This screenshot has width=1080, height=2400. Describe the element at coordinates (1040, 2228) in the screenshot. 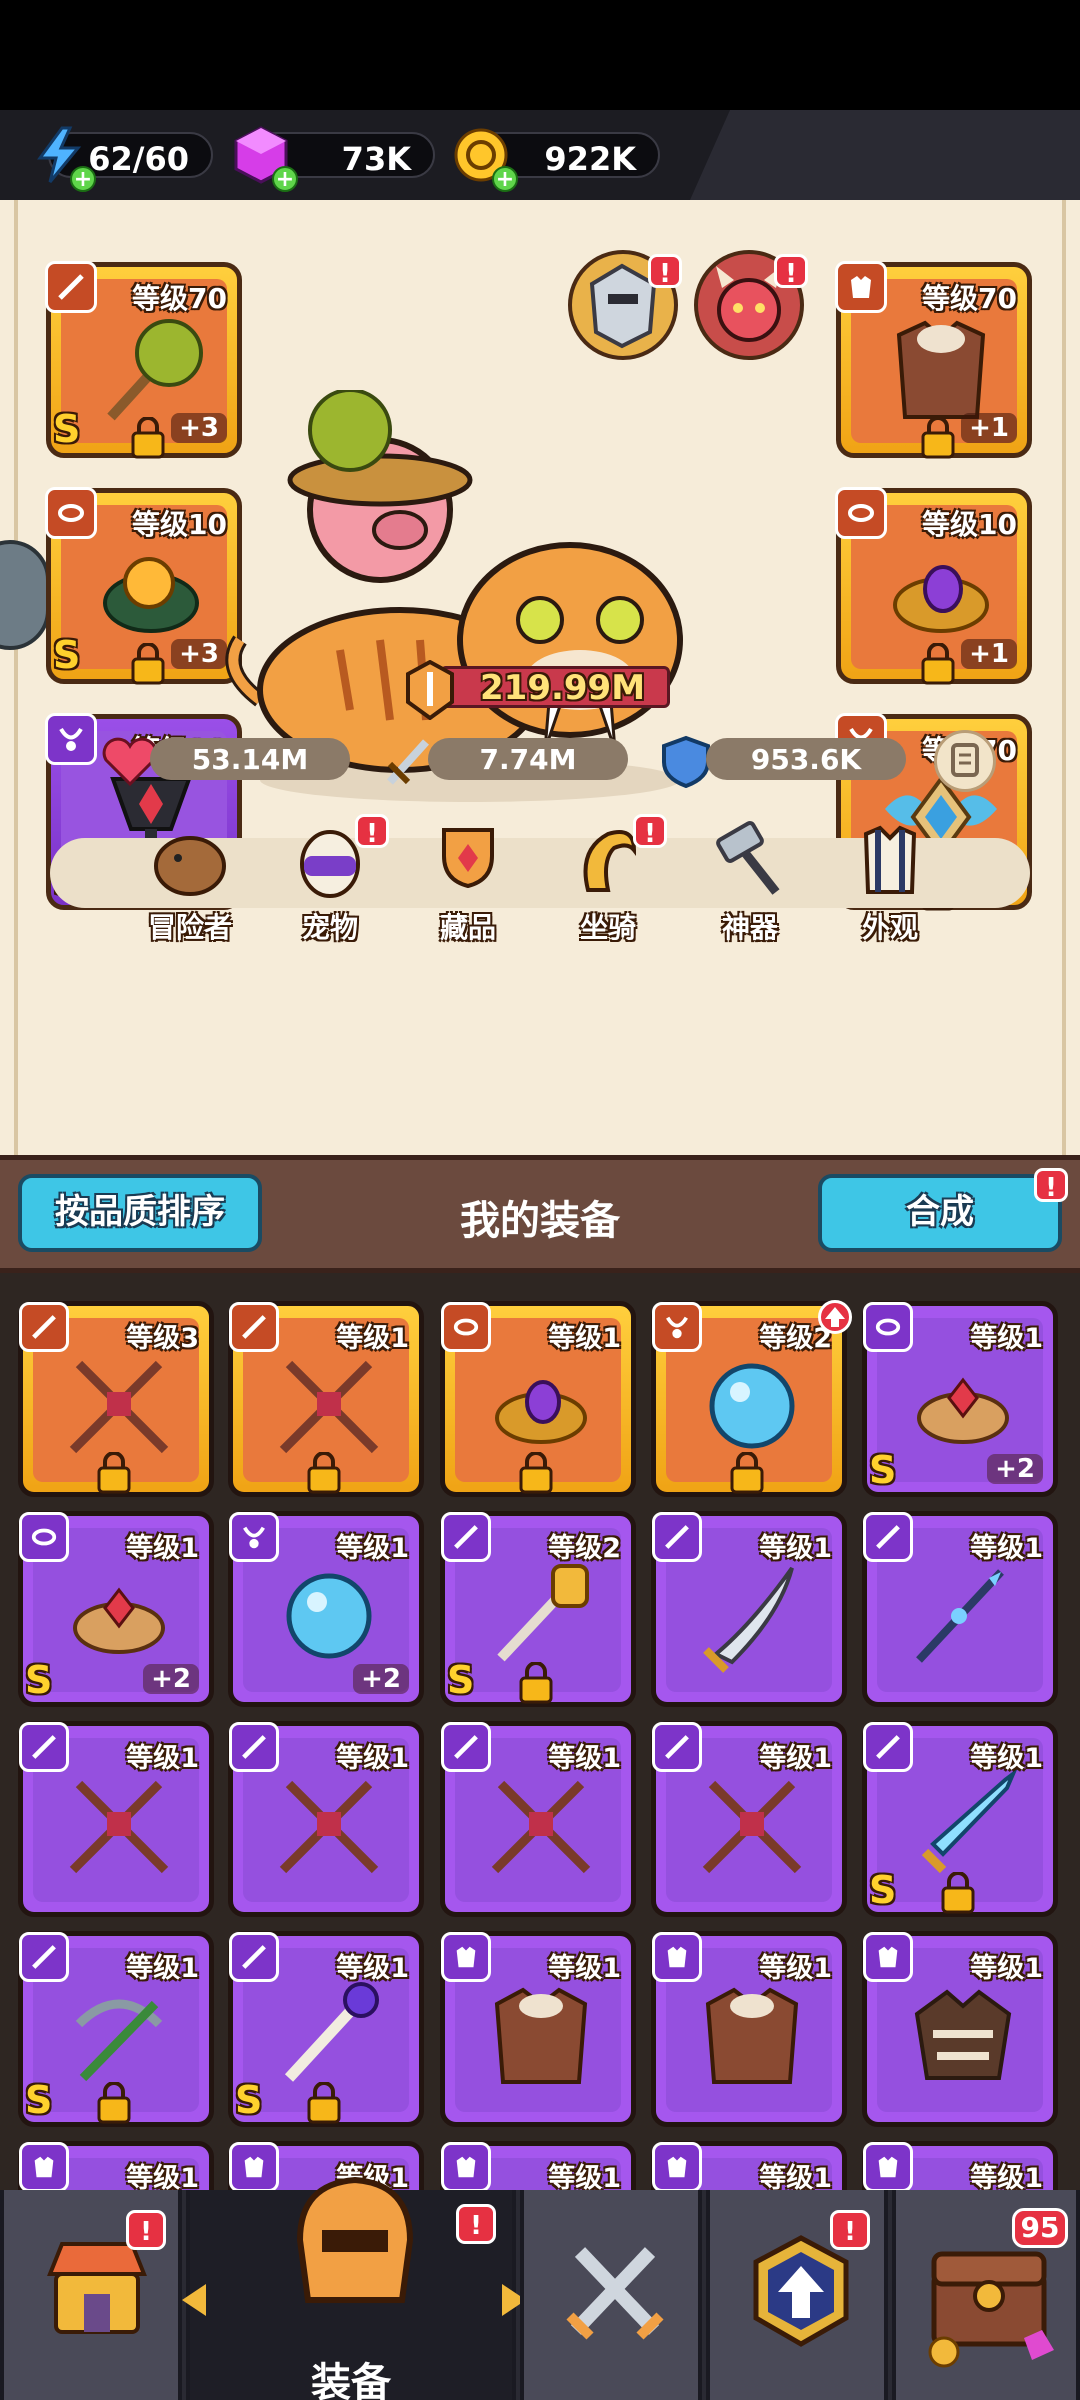

I see `chest-count-badge: 95` at that location.